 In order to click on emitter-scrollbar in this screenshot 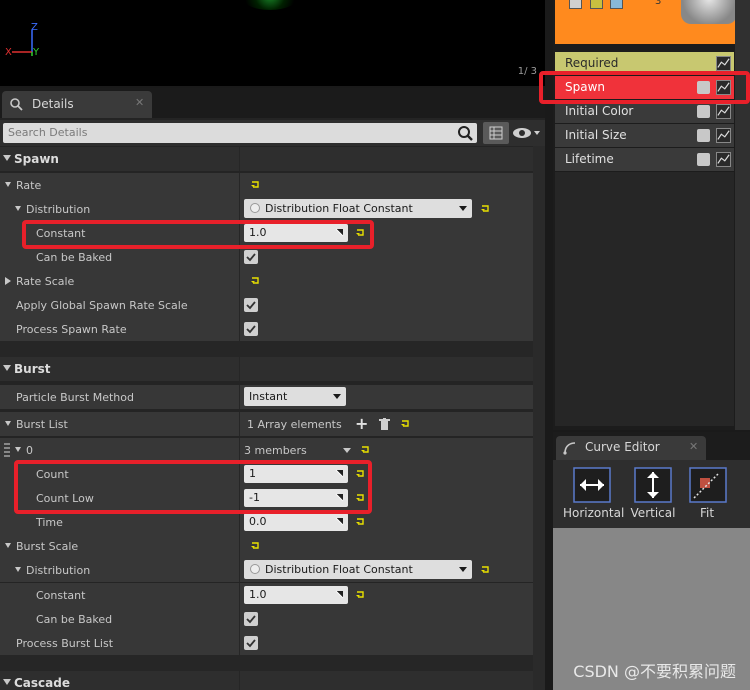, I will do `click(742, 215)`.